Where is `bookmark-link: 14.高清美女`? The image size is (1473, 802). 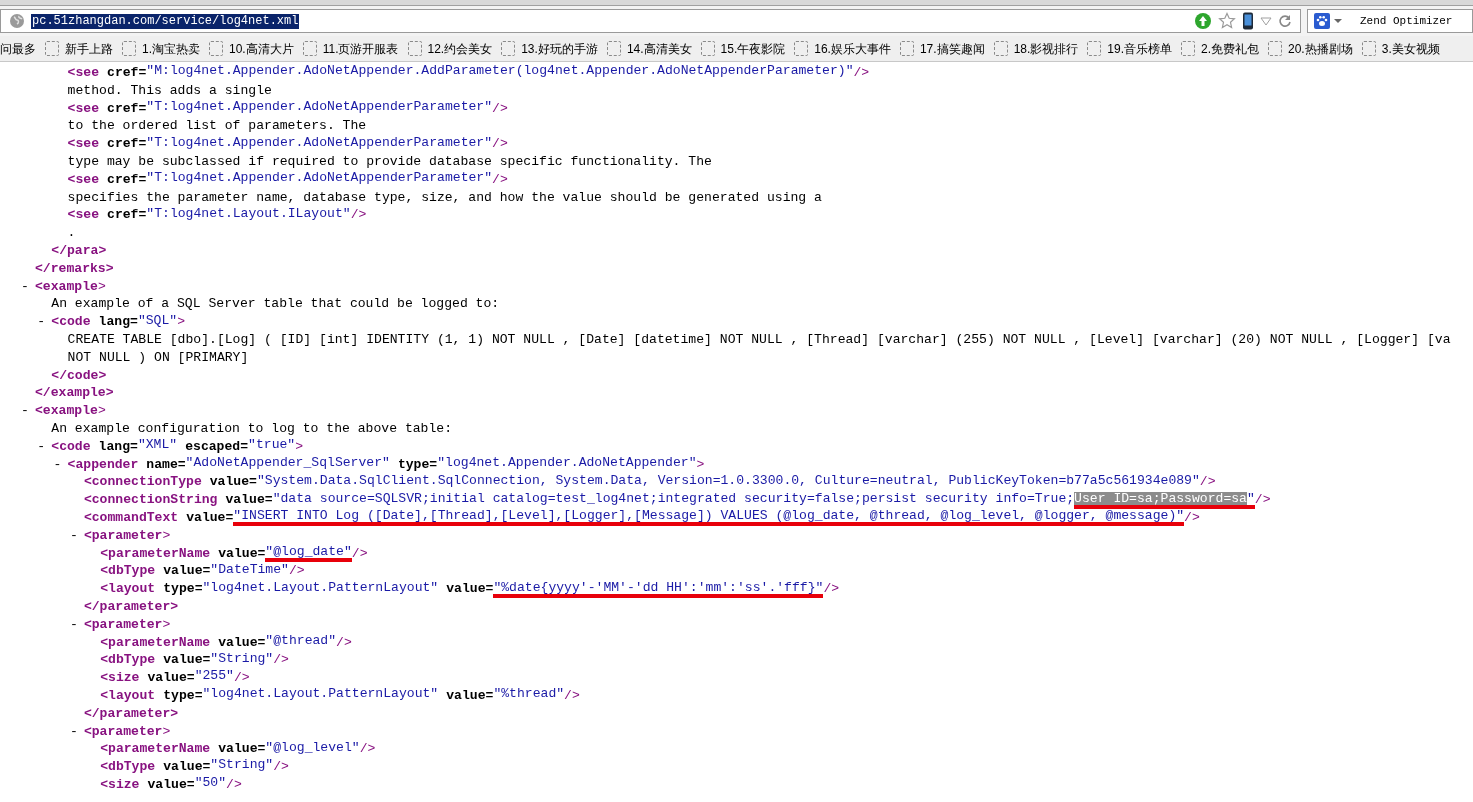 bookmark-link: 14.高清美女 is located at coordinates (659, 48).